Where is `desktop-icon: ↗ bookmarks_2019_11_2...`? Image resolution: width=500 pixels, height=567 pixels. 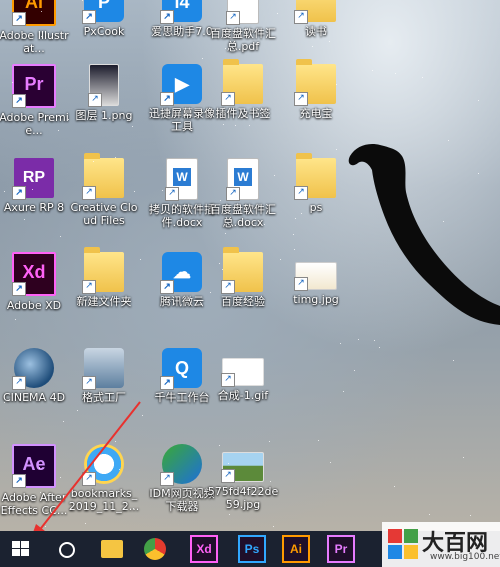 desktop-icon: ↗ bookmarks_2019_11_2... is located at coordinates (104, 478).